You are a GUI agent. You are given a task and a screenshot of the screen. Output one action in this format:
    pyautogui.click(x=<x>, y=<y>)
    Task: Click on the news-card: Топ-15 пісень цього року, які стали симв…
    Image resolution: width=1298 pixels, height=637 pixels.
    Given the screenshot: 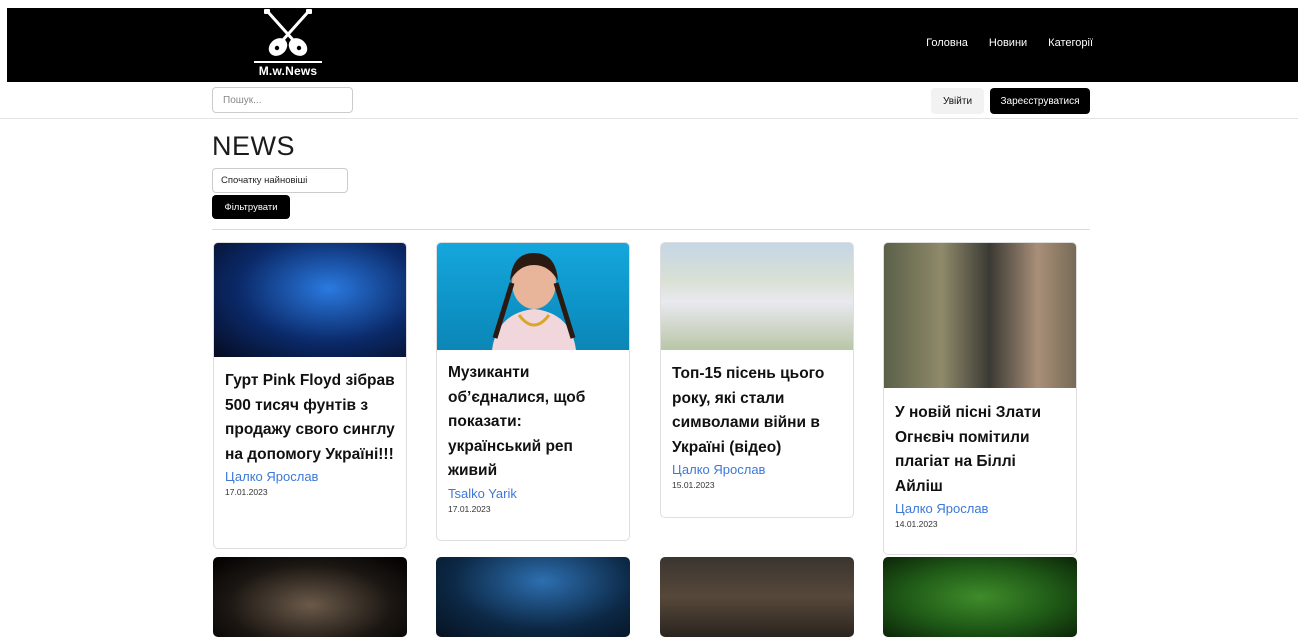 What is the action you would take?
    pyautogui.click(x=757, y=380)
    